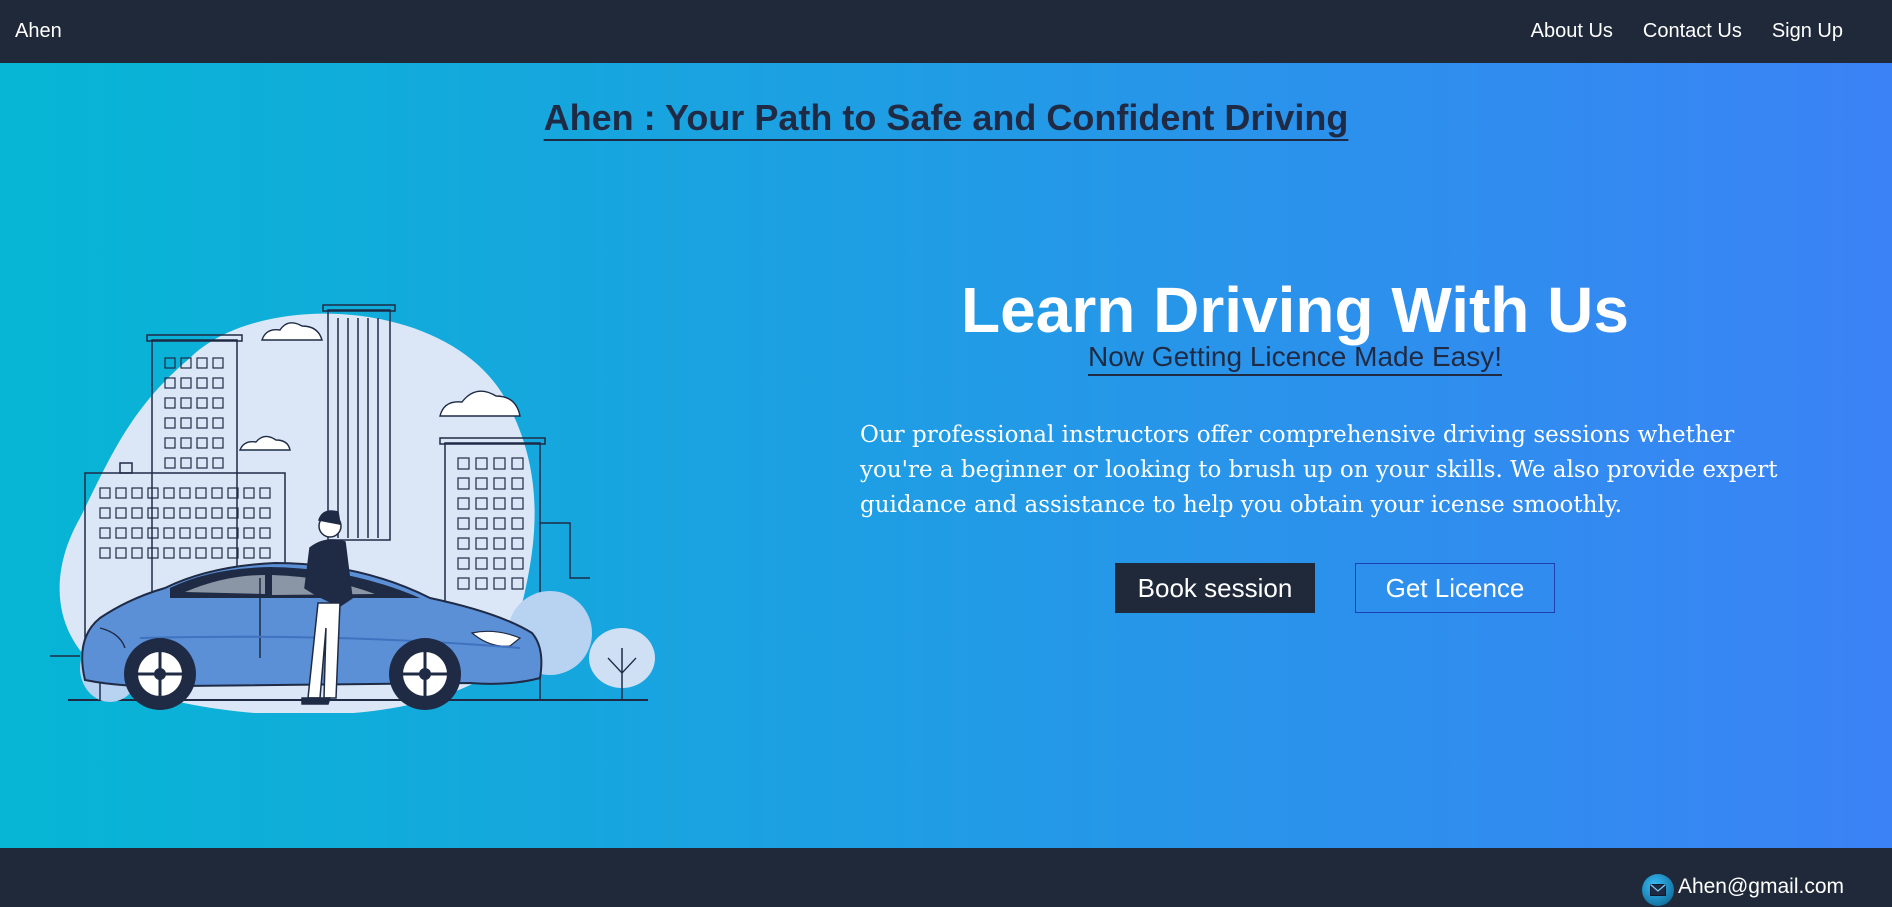  Describe the element at coordinates (1692, 31) in the screenshot. I see `nav-contact-us: Contact Us` at that location.